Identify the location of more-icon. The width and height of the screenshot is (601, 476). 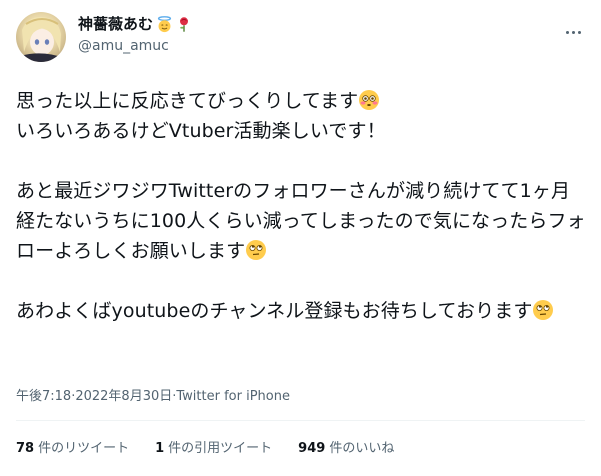
(573, 32).